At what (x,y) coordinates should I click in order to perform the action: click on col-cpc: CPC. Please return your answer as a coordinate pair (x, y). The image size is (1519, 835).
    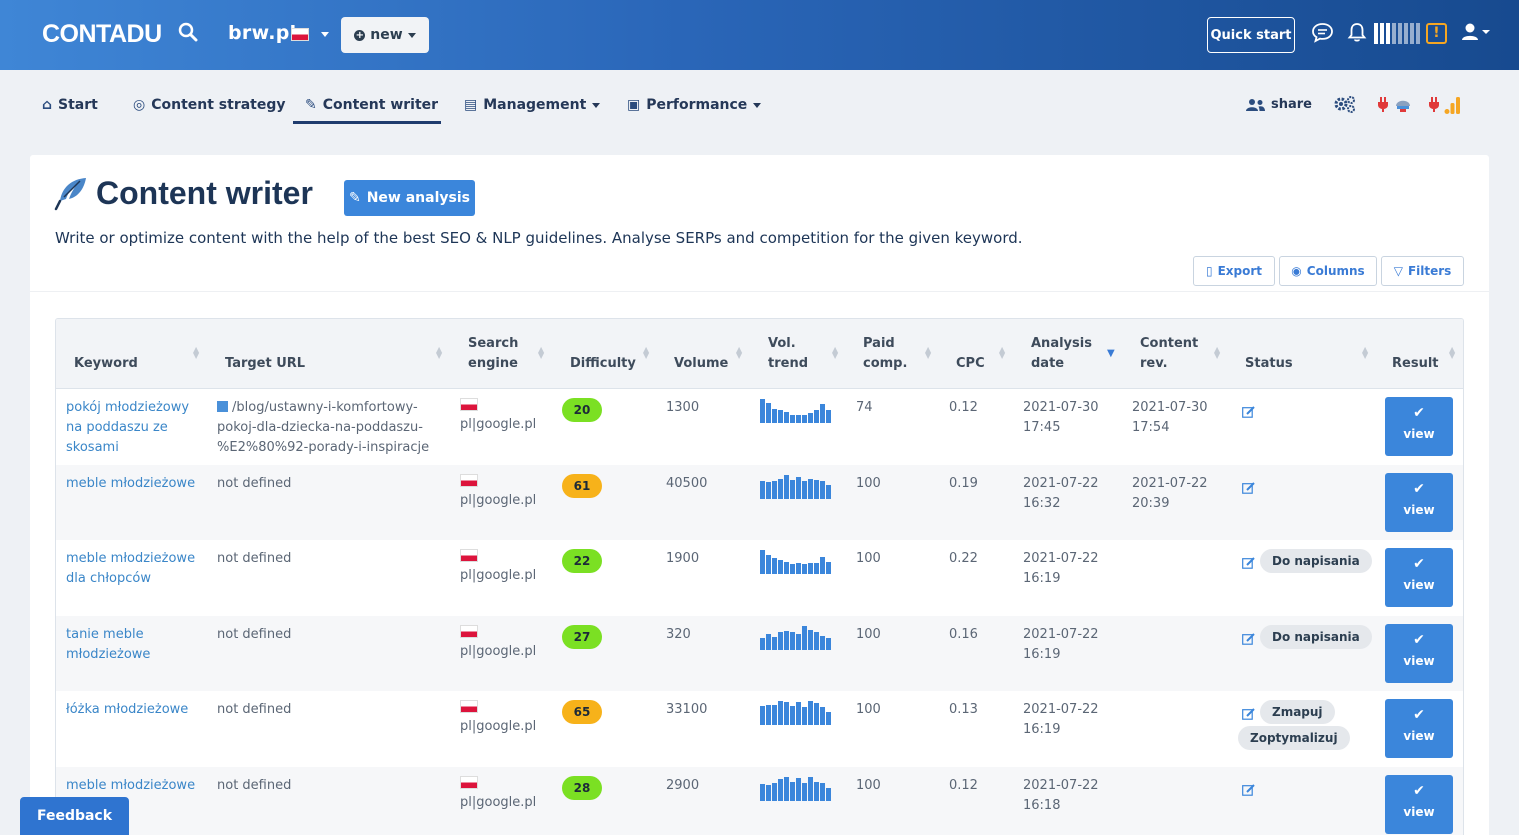
    Looking at the image, I should click on (970, 364).